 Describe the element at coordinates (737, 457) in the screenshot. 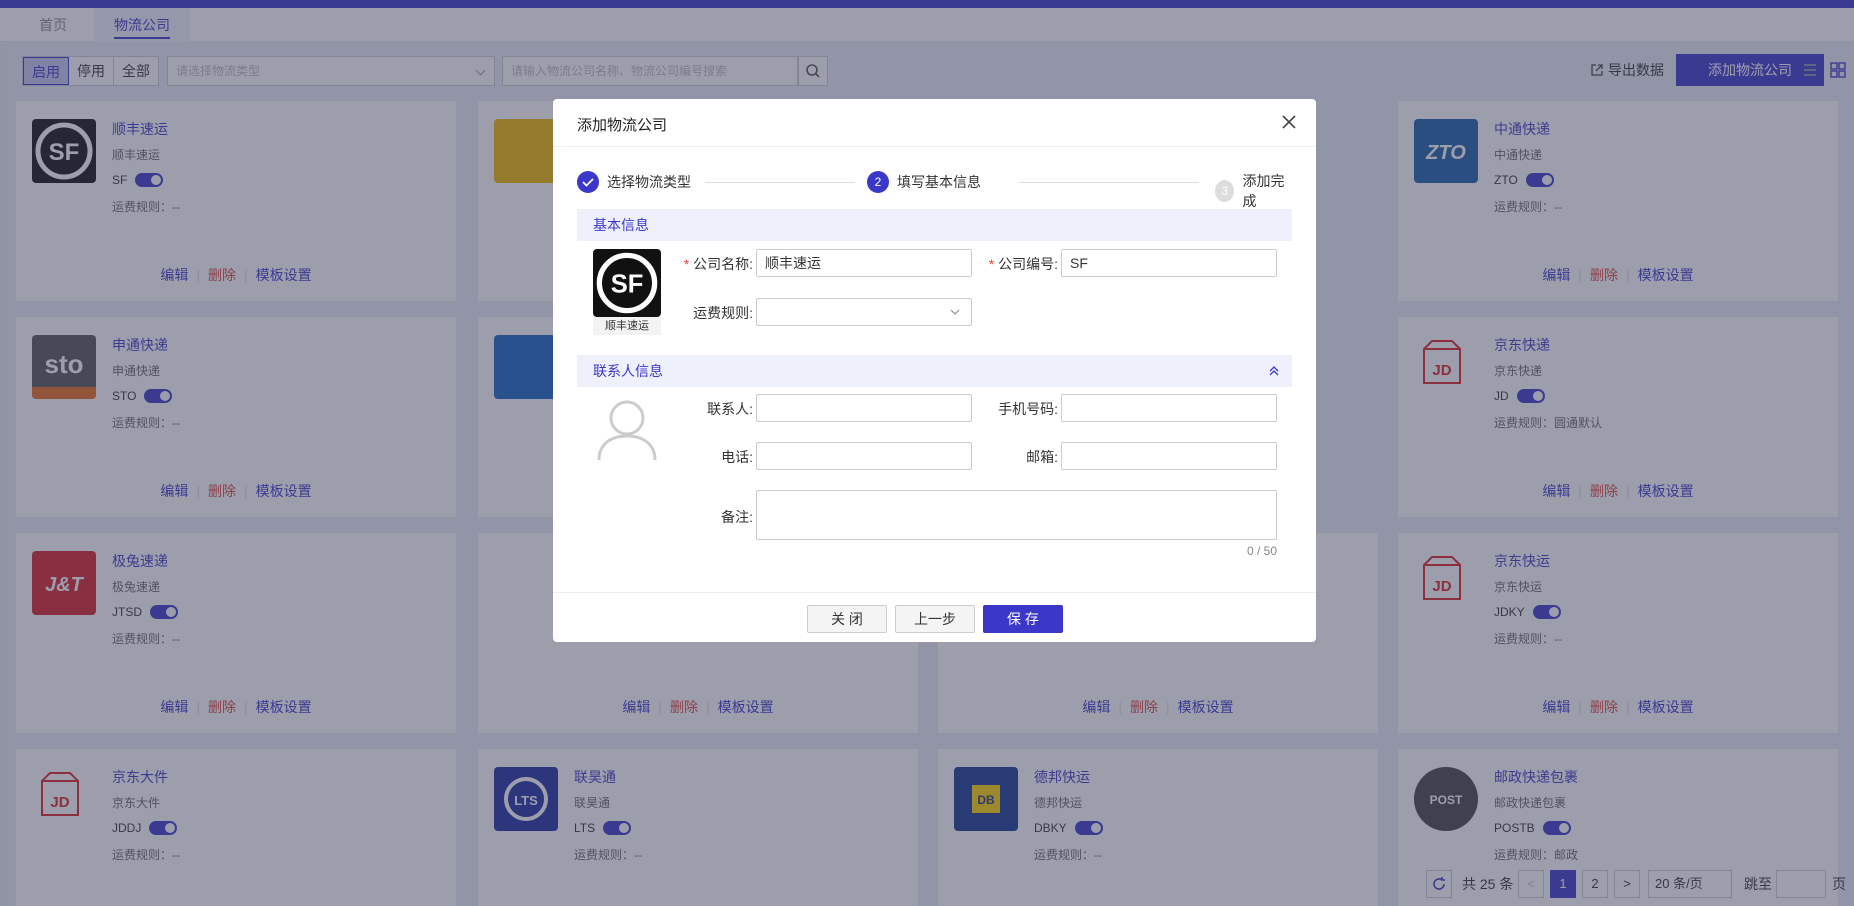

I see `phone-label: 电话:` at that location.